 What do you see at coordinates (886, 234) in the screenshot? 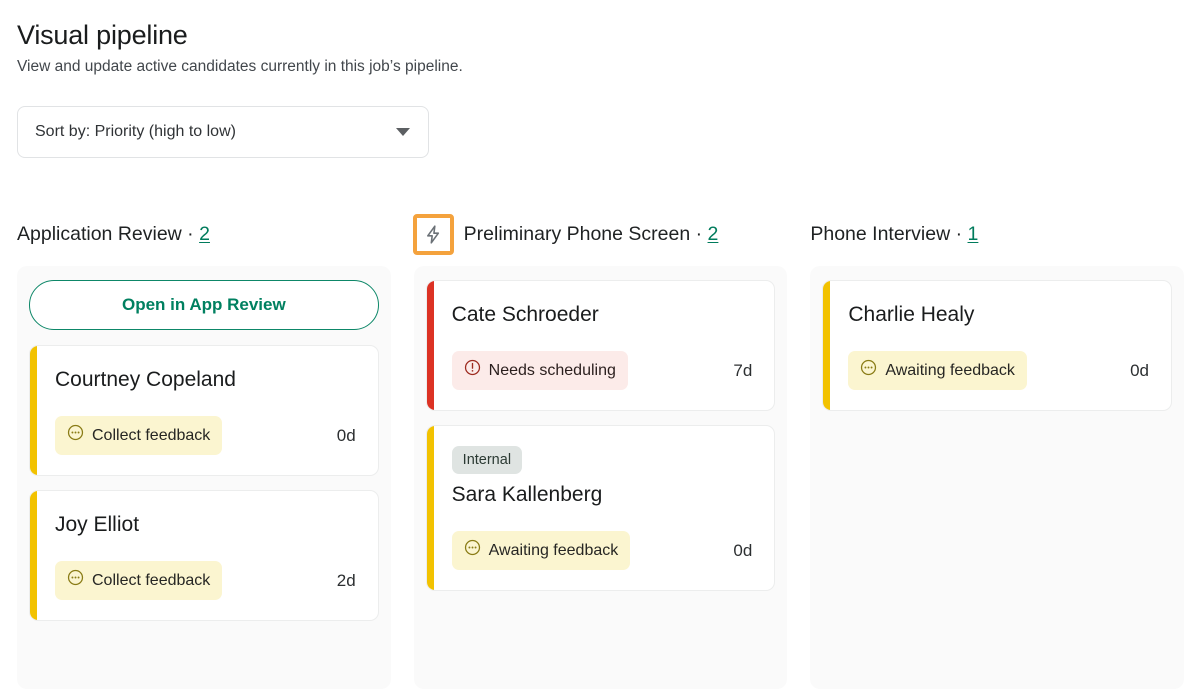
I see `column-title-text: Phone Interview ·` at bounding box center [886, 234].